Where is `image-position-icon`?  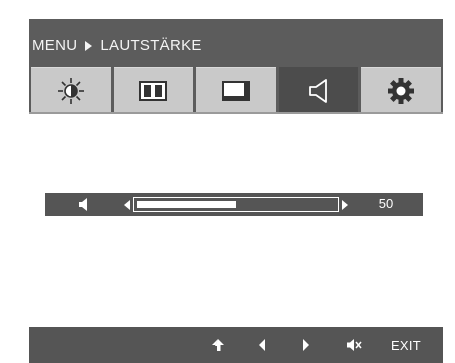
image-position-icon is located at coordinates (235, 90).